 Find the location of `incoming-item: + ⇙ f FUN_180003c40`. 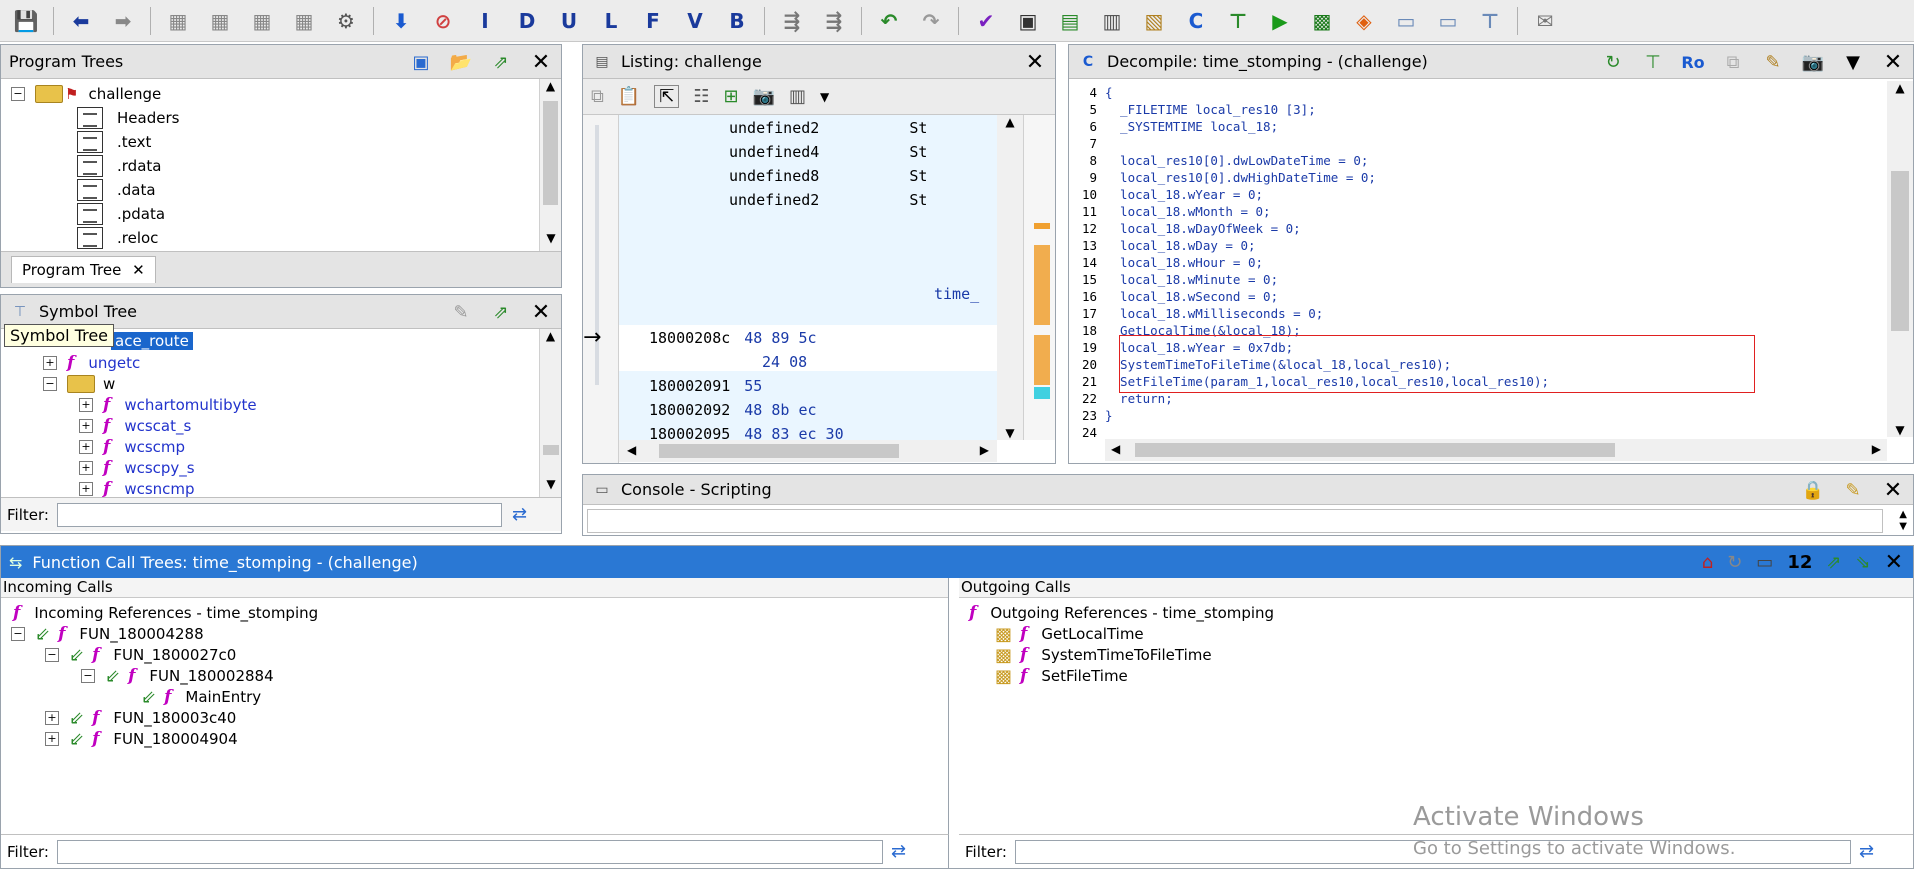

incoming-item: + ⇙ f FUN_180003c40 is located at coordinates (140, 718).